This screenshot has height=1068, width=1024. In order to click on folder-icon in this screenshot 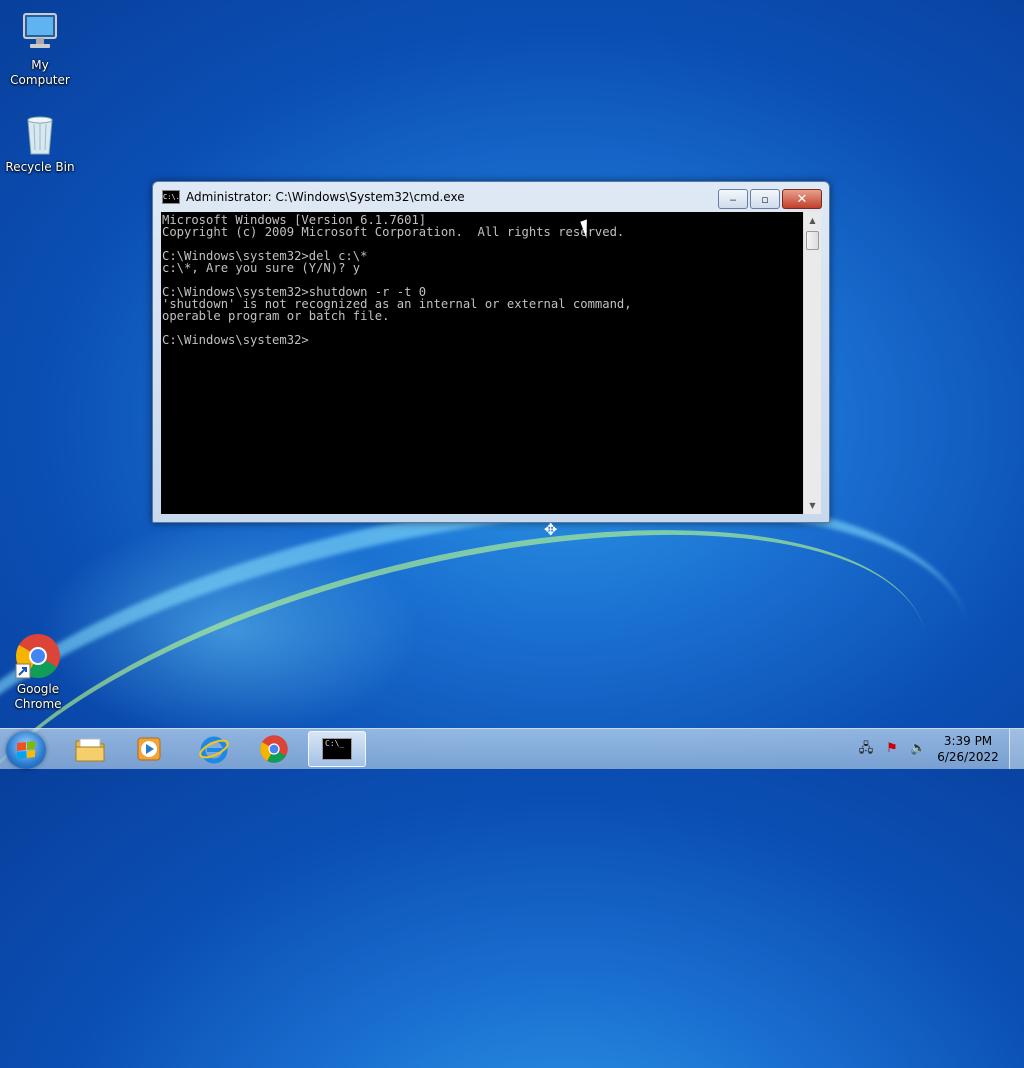, I will do `click(90, 750)`.